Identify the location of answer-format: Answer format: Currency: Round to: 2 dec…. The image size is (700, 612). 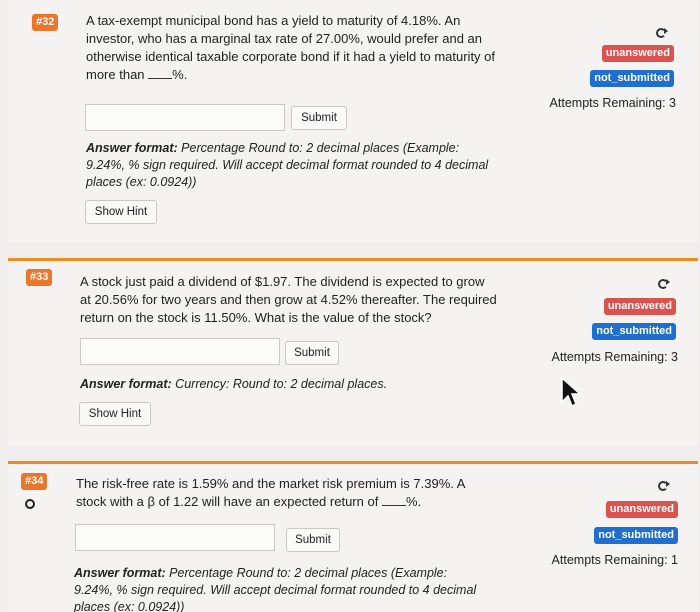
(234, 384).